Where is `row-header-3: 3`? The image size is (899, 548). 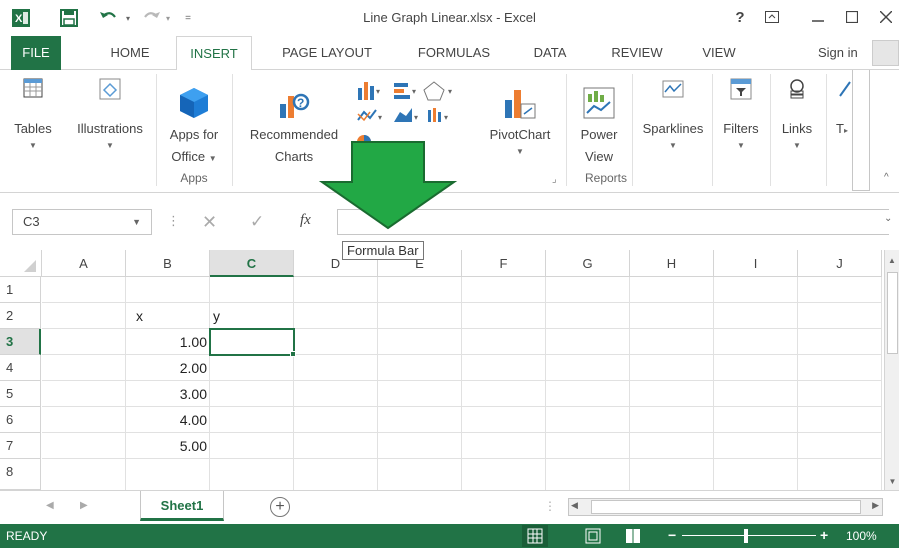
row-header-3: 3 is located at coordinates (20, 342).